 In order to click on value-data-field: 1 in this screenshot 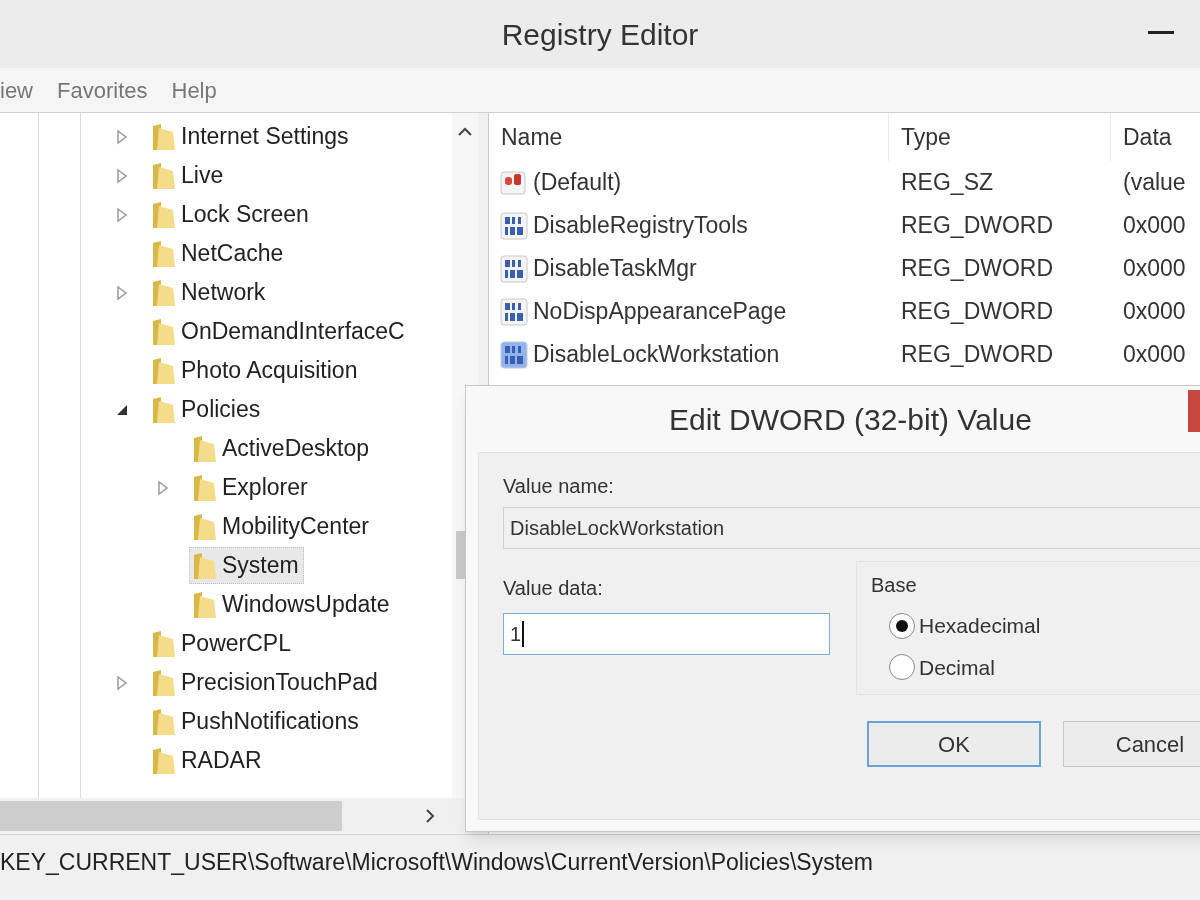, I will do `click(666, 634)`.